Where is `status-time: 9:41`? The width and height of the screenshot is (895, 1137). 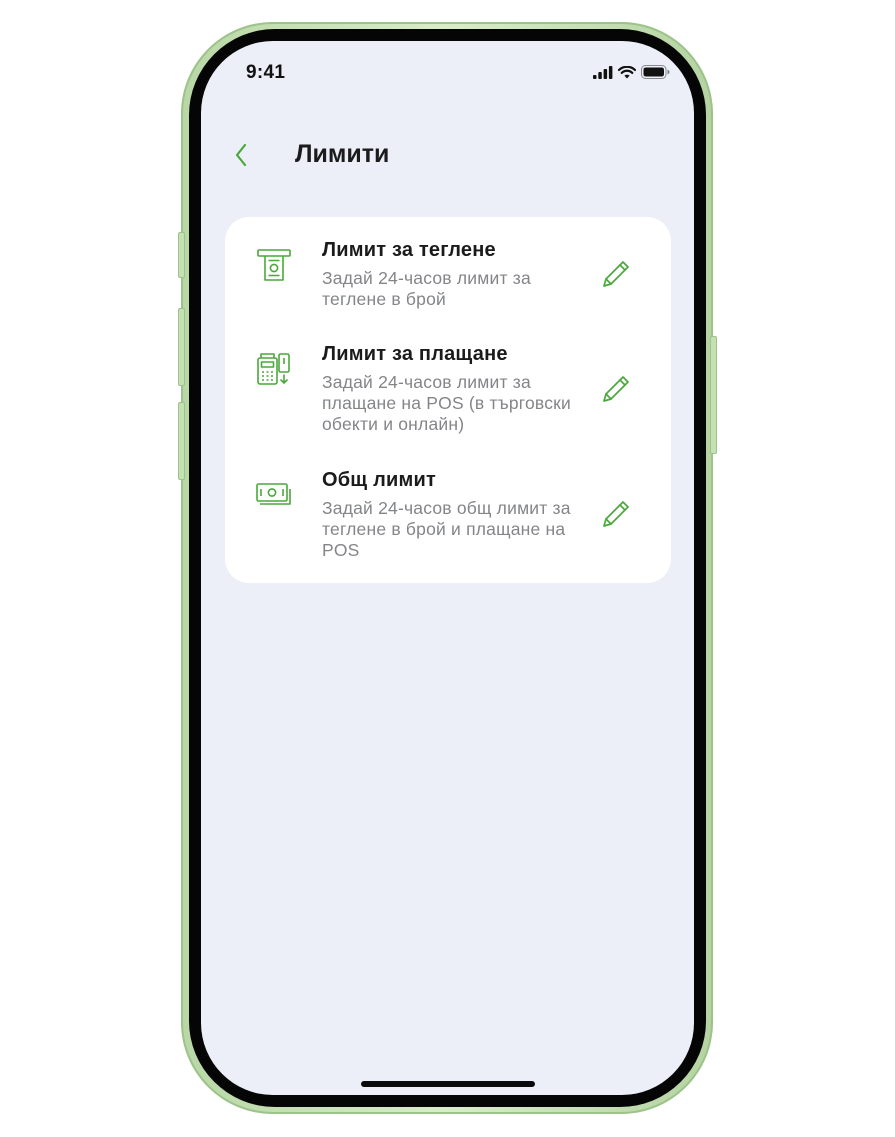
status-time: 9:41 is located at coordinates (266, 72).